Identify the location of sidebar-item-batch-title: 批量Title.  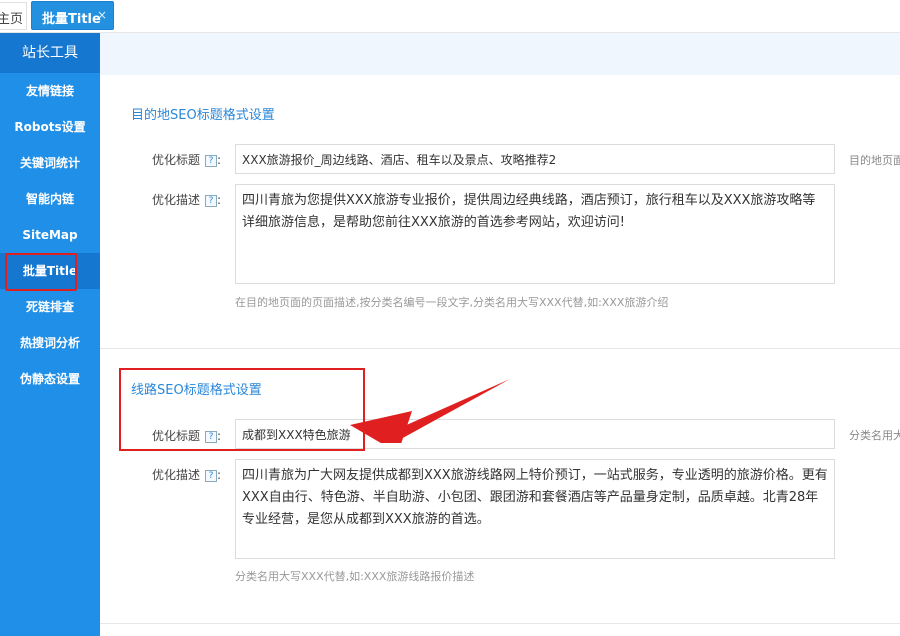
(50, 272).